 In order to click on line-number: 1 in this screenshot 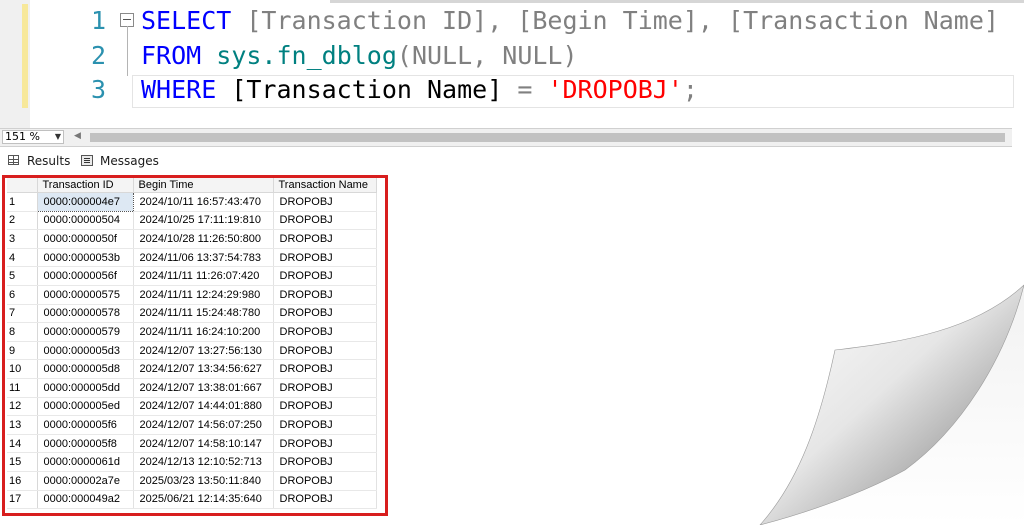, I will do `click(98, 20)`.